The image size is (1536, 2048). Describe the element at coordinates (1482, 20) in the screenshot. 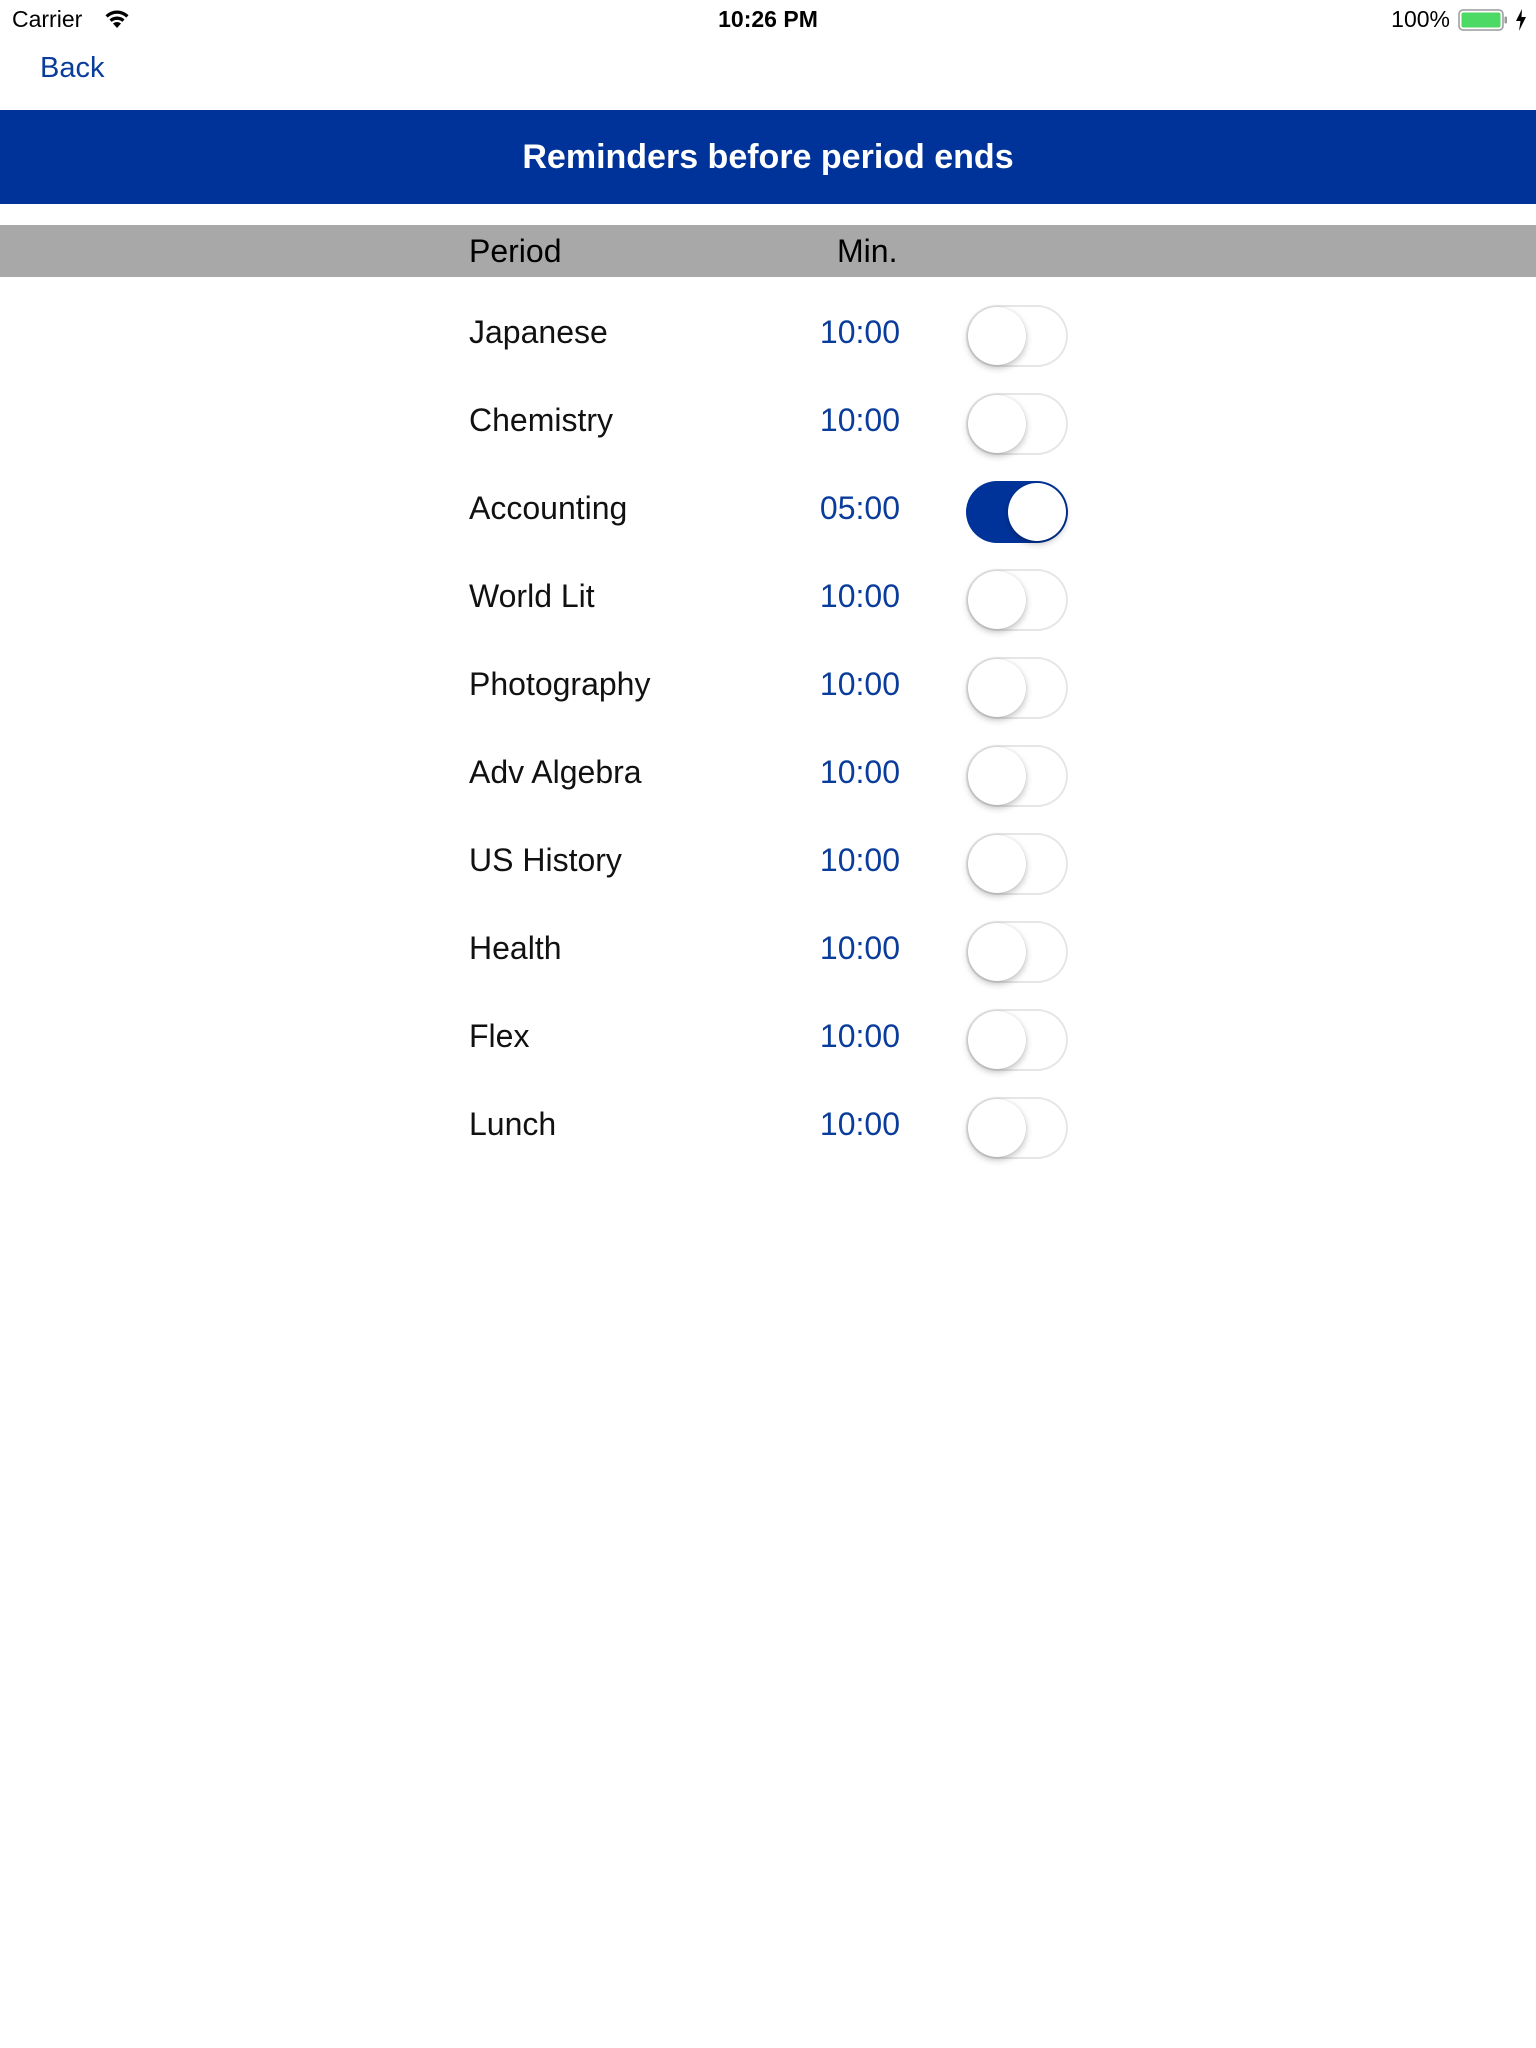

I see `battery-icon` at that location.